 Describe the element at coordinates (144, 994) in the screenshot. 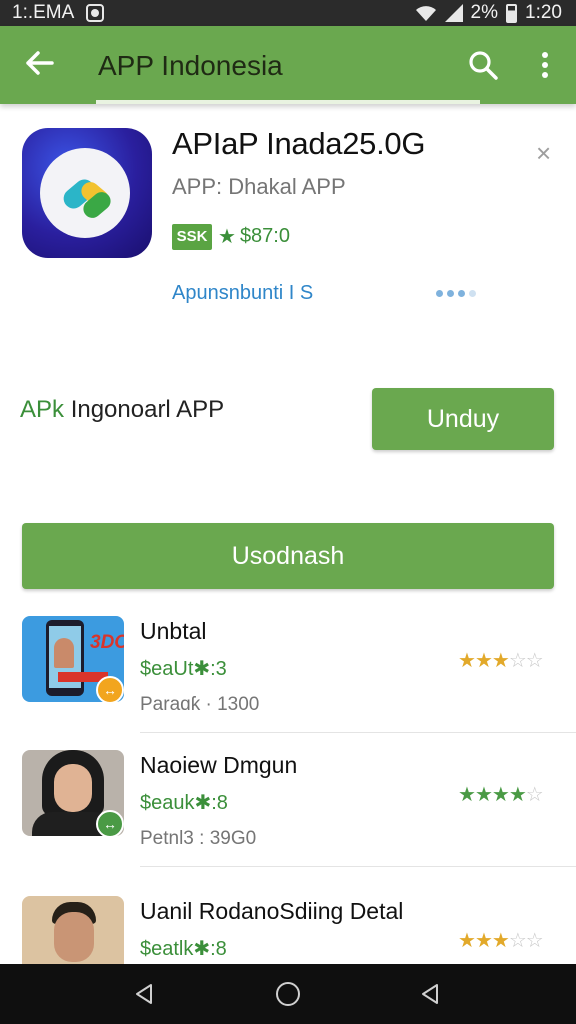

I see `nav-back-icon` at that location.